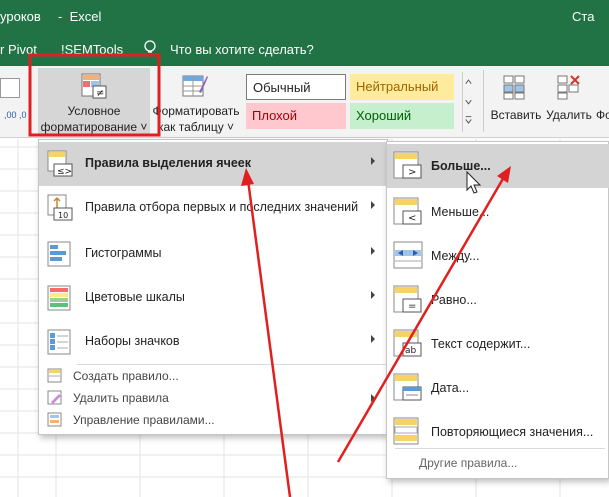  Describe the element at coordinates (135, 297) in the screenshot. I see `menu-item-label: Цветовые шкалы` at that location.